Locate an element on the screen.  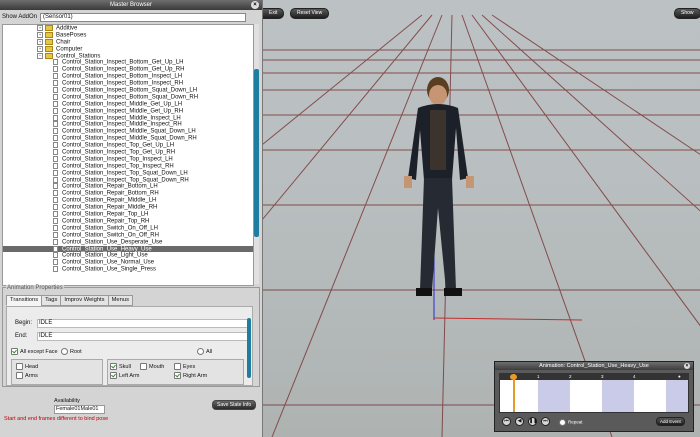
tree-animation-item: Control_Station_Repair_Top_RH is located at coordinates (128, 221).